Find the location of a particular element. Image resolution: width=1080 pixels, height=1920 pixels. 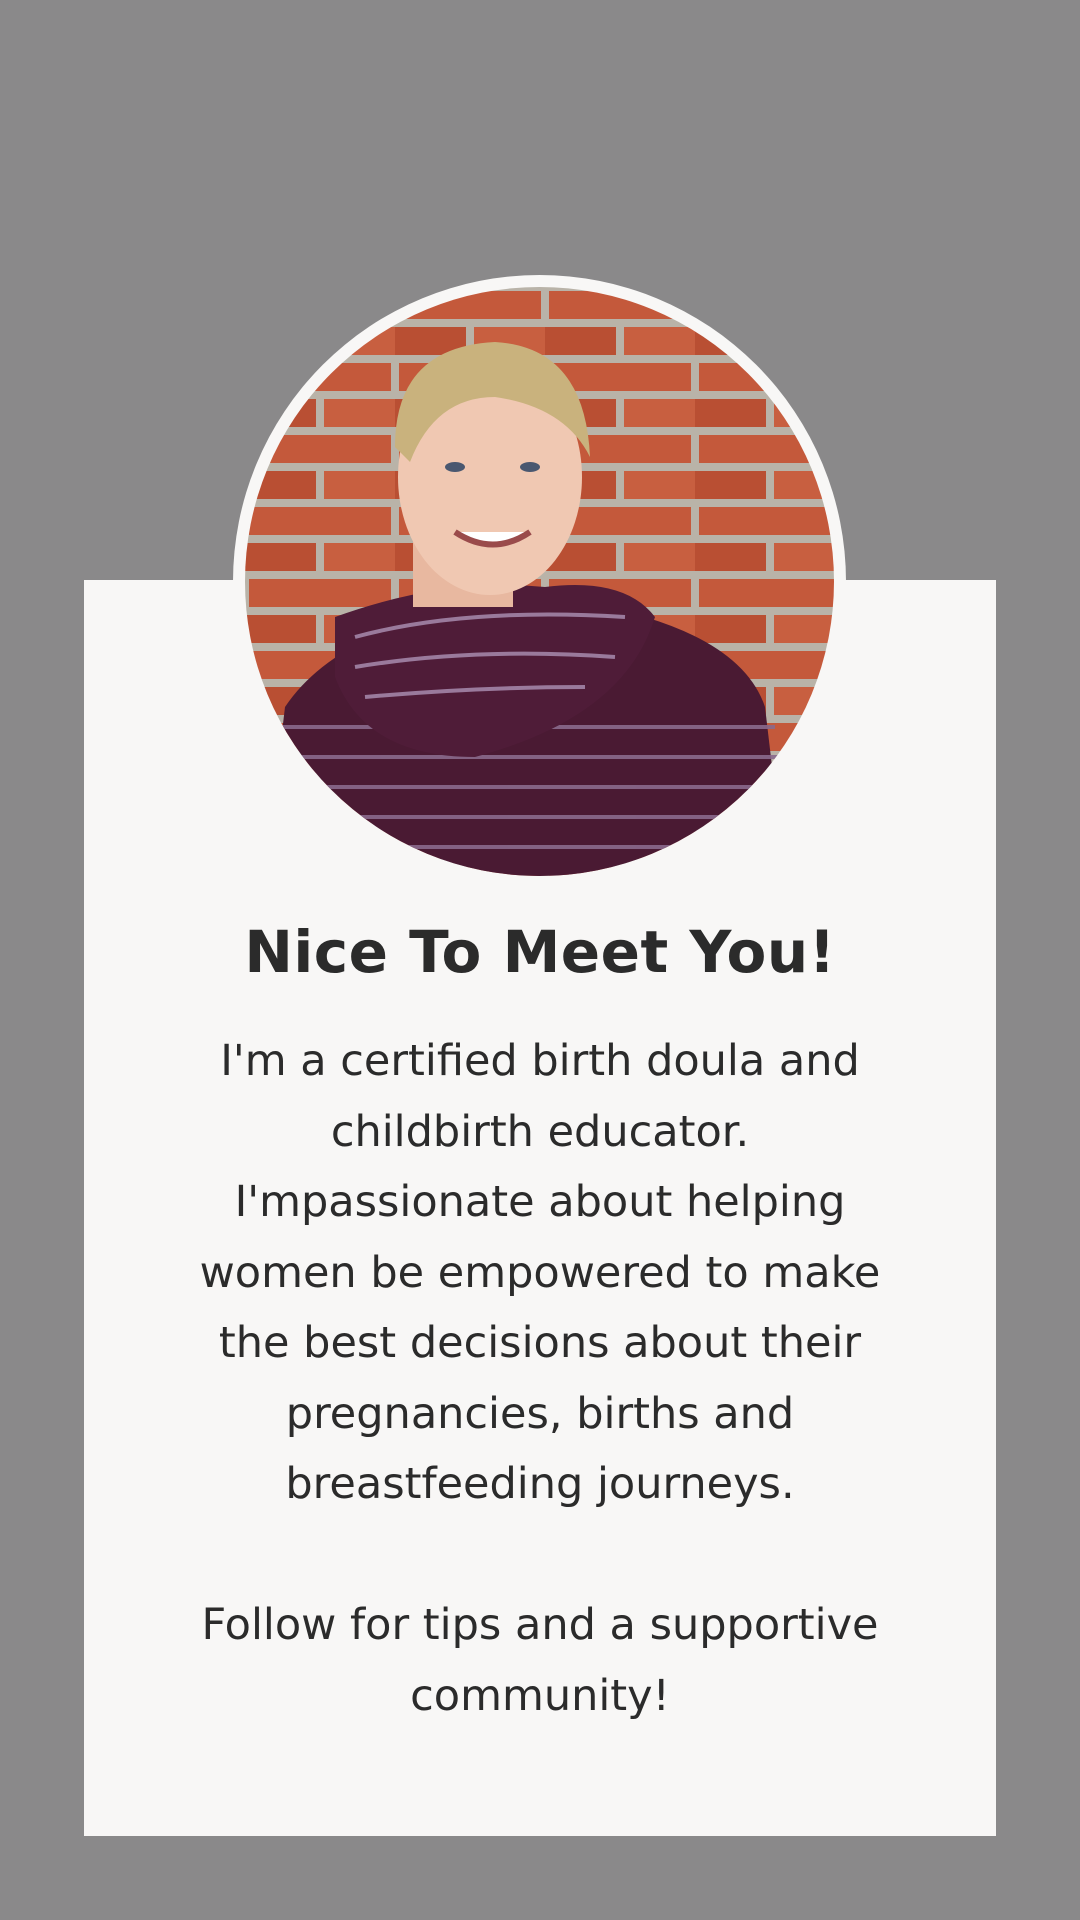

bio-line: childbirth educator. is located at coordinates (540, 1131).